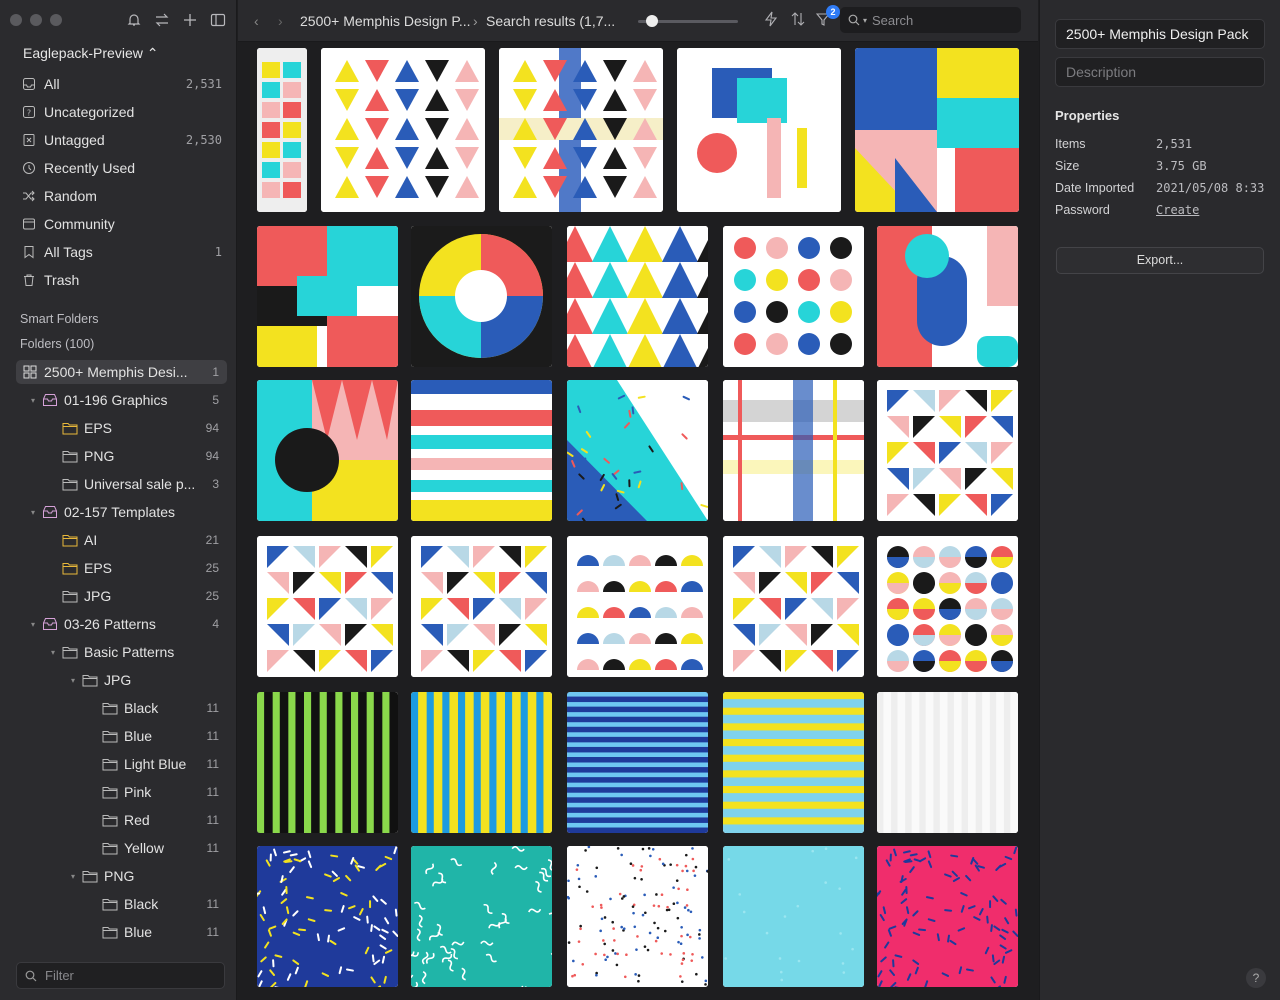  I want to click on thumbnail-triangles-a, so click(403, 130).